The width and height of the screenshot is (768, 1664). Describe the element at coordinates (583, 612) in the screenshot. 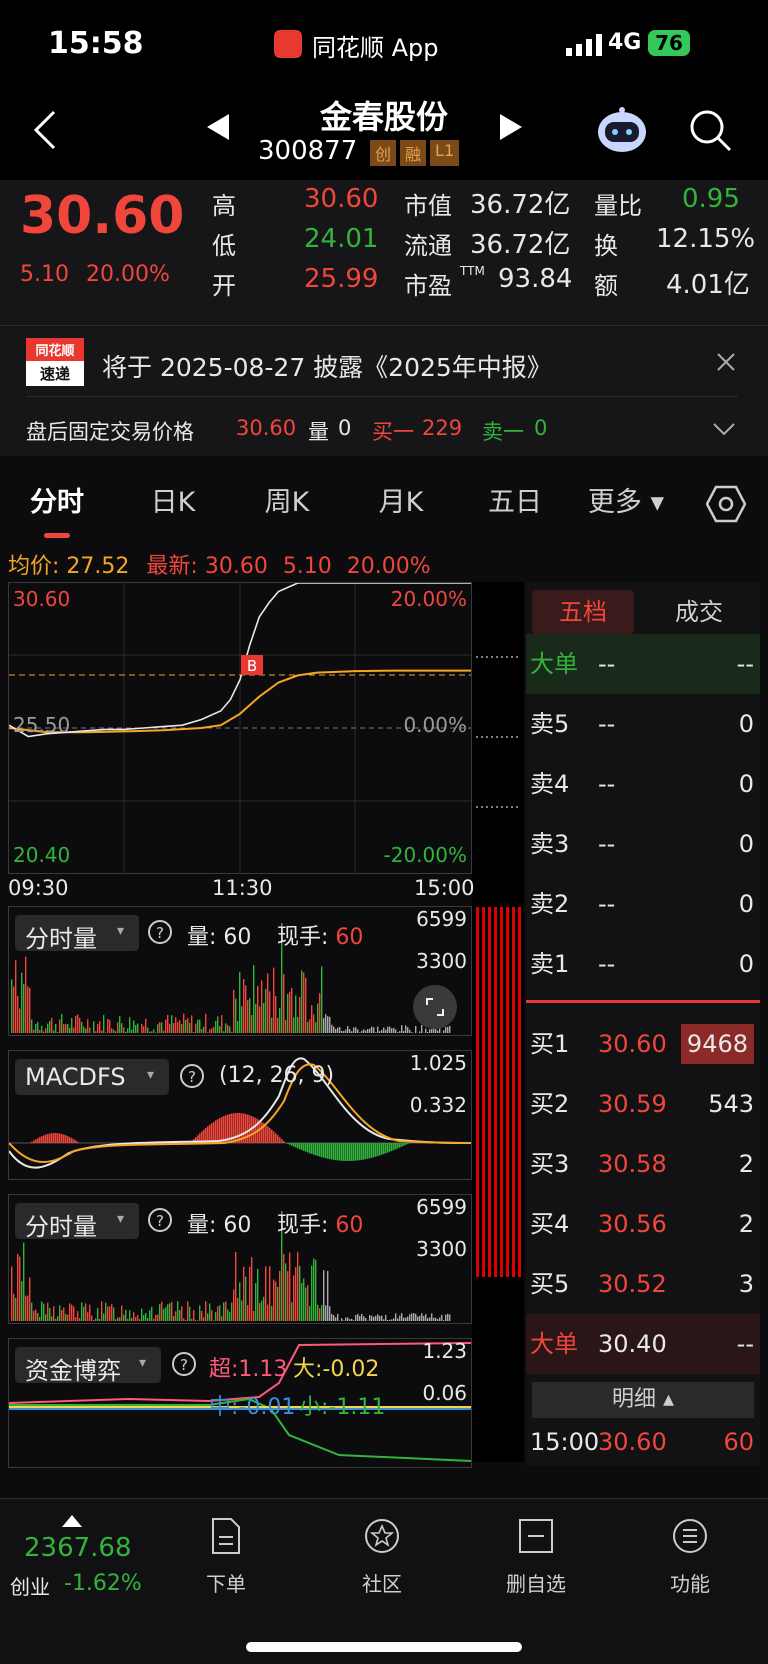

I see `tab-five-level: 五档` at that location.